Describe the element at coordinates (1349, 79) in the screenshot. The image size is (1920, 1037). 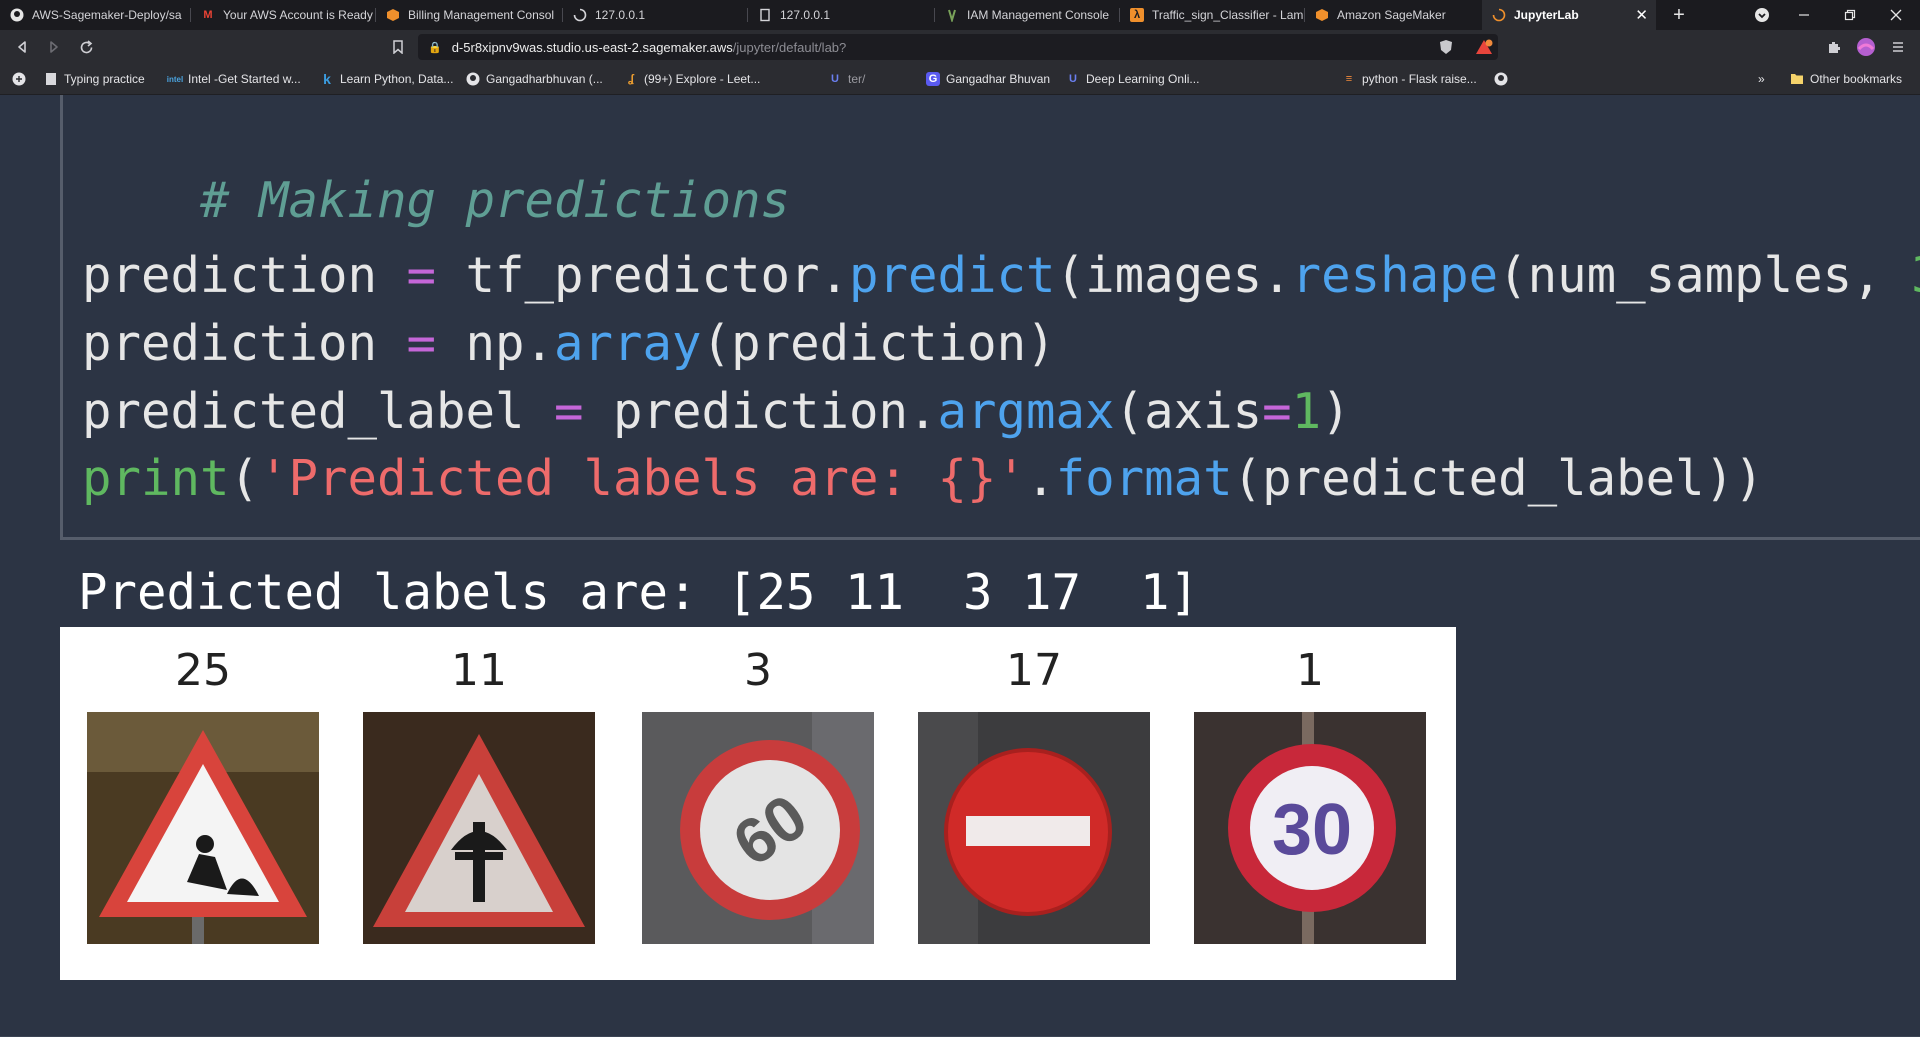
I see `stackoverflow-icon: ≡` at that location.